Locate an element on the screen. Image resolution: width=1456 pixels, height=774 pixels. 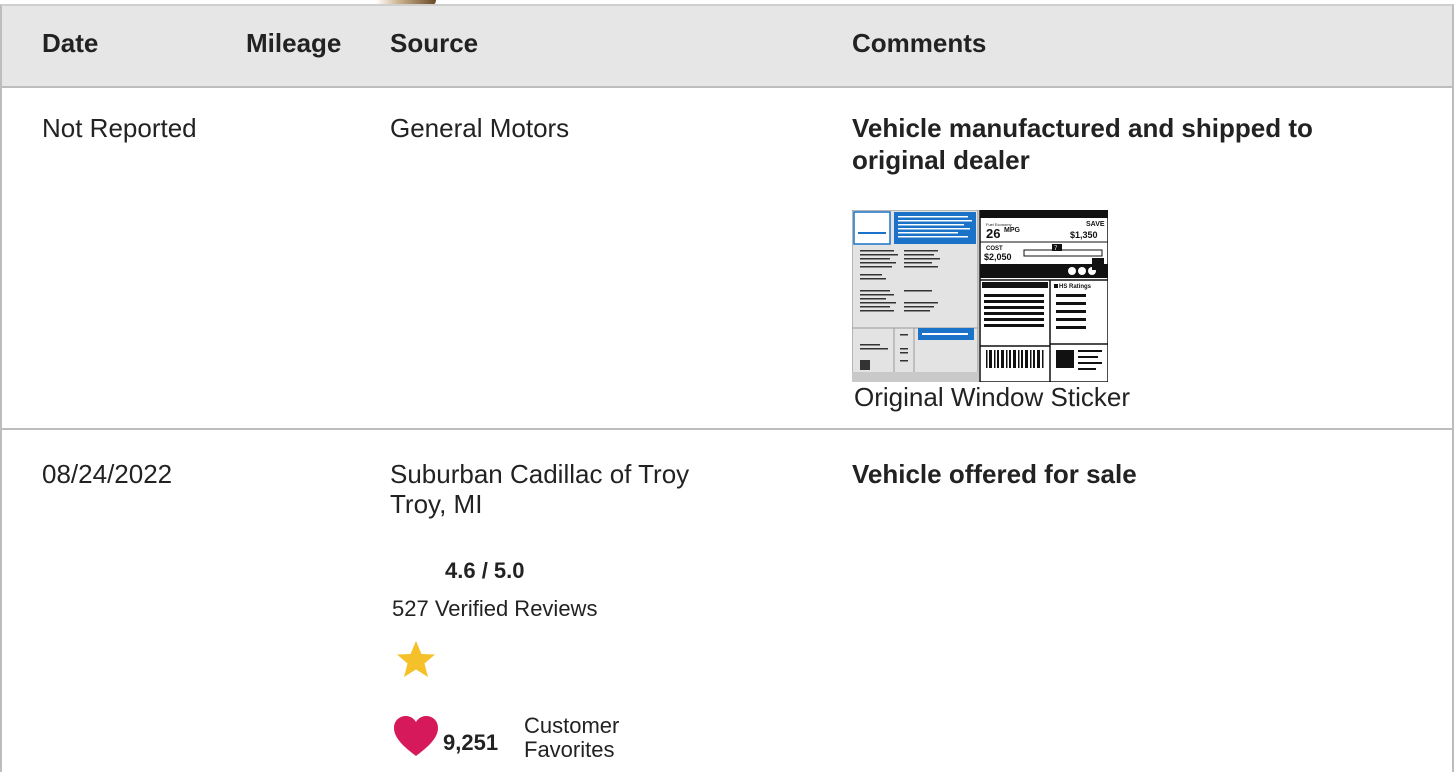
favorites-label-line1: Customer is located at coordinates (572, 725).